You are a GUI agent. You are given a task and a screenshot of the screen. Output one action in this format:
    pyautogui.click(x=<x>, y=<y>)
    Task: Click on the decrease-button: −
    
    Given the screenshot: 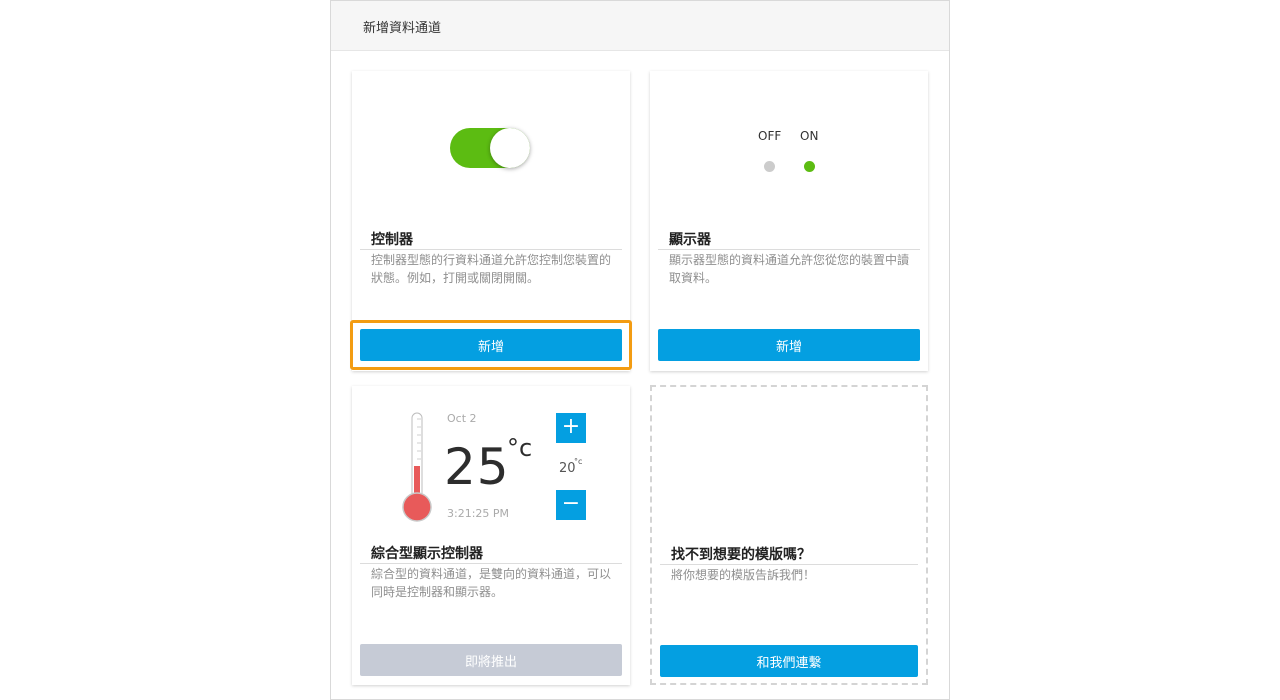 What is the action you would take?
    pyautogui.click(x=571, y=505)
    